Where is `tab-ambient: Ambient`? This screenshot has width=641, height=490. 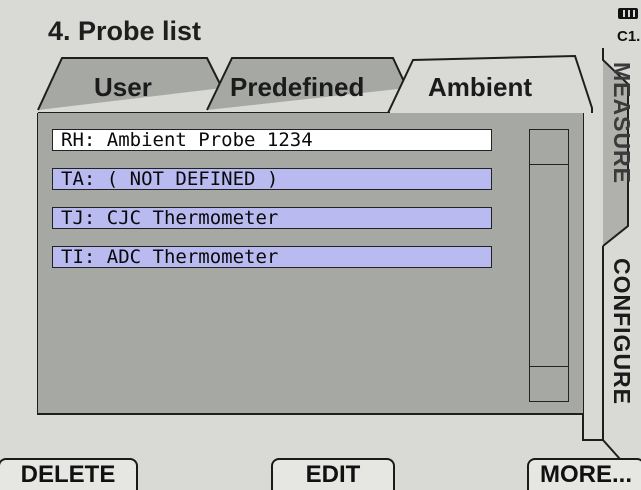 tab-ambient: Ambient is located at coordinates (480, 87).